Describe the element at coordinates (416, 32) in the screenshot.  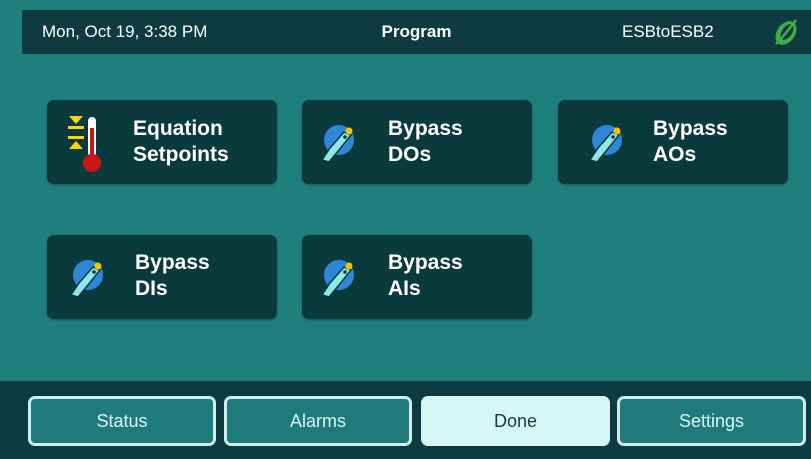
I see `header-bar: Mon, Oct 19, 3:38 PM Program ESBtoESB2` at that location.